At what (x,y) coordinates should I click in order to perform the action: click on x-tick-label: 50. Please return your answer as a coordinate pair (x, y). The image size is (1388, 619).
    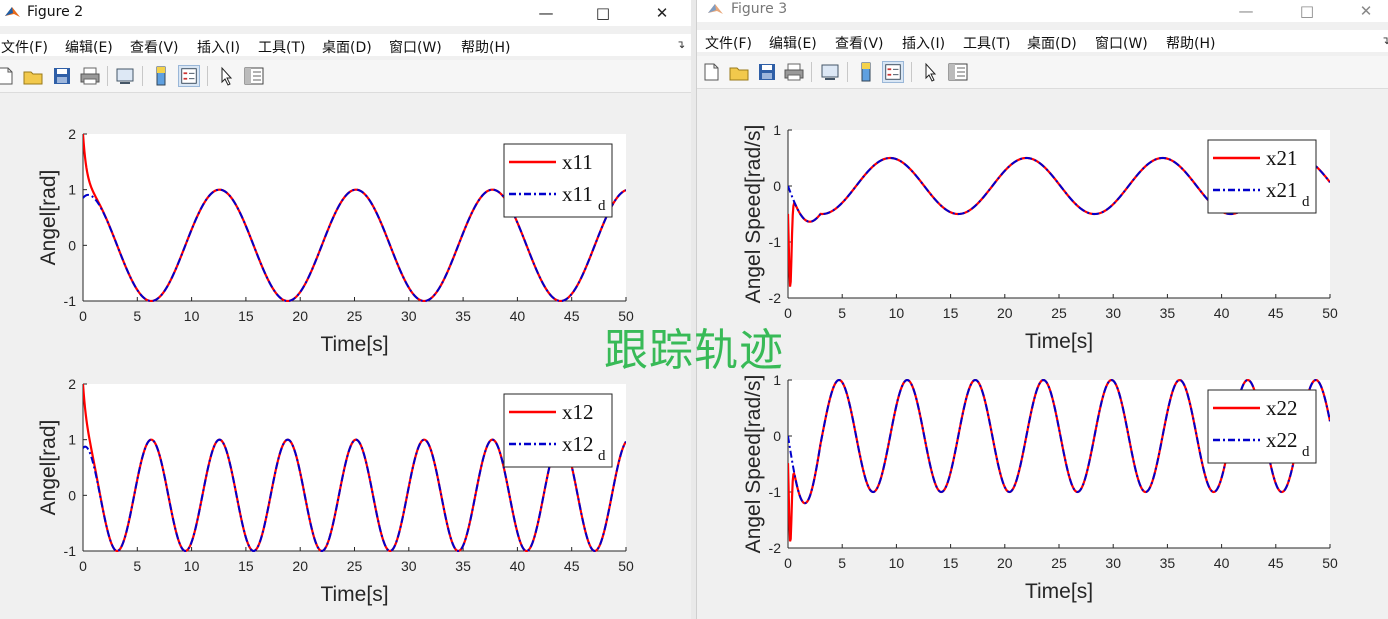
    Looking at the image, I should click on (626, 566).